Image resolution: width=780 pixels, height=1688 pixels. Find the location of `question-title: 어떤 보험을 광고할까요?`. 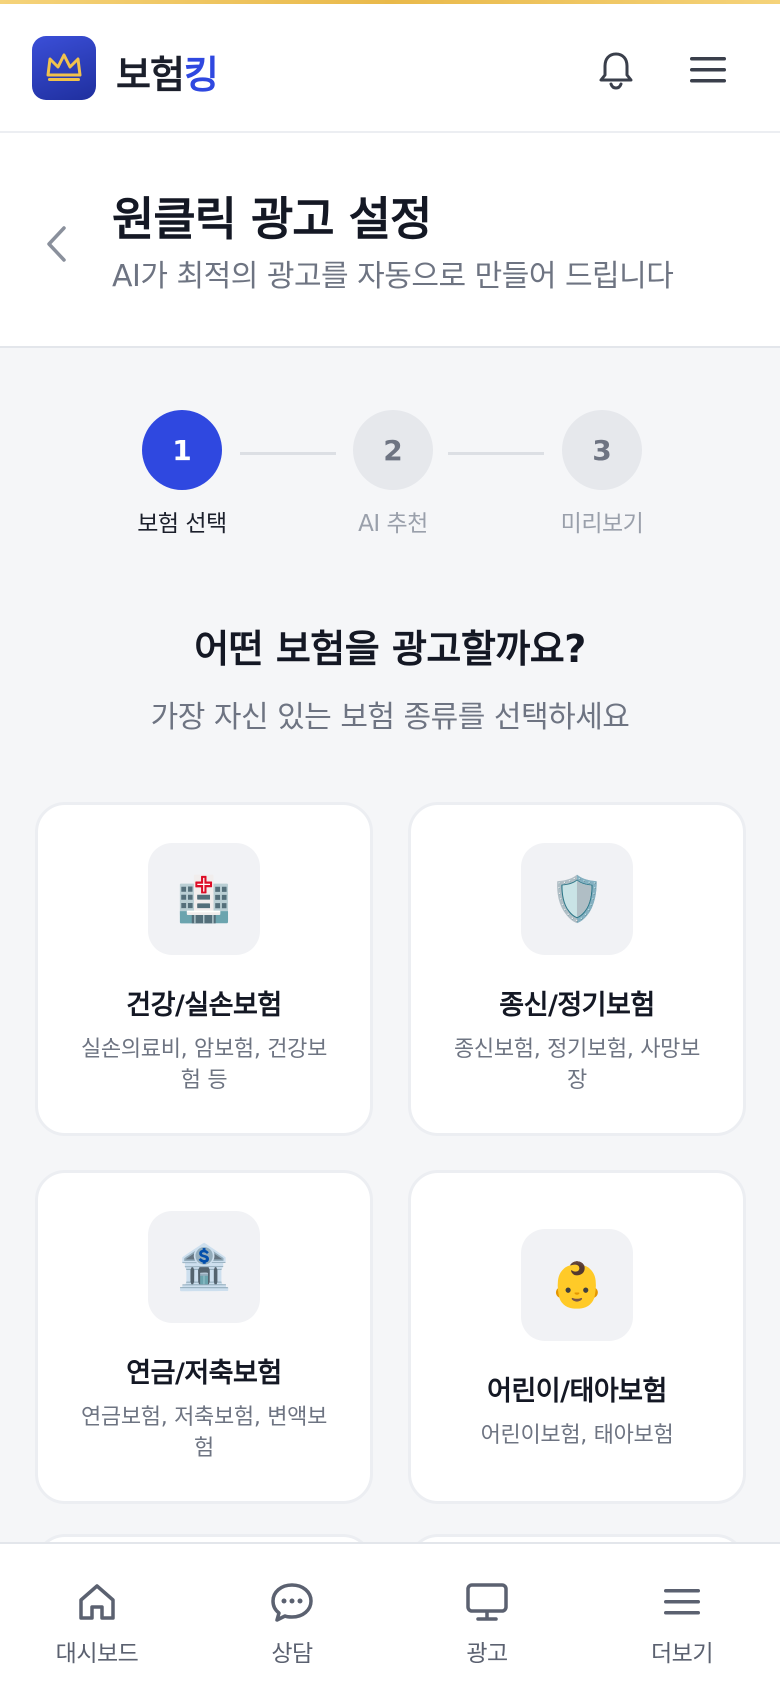

question-title: 어떤 보험을 광고할까요? is located at coordinates (390, 649).